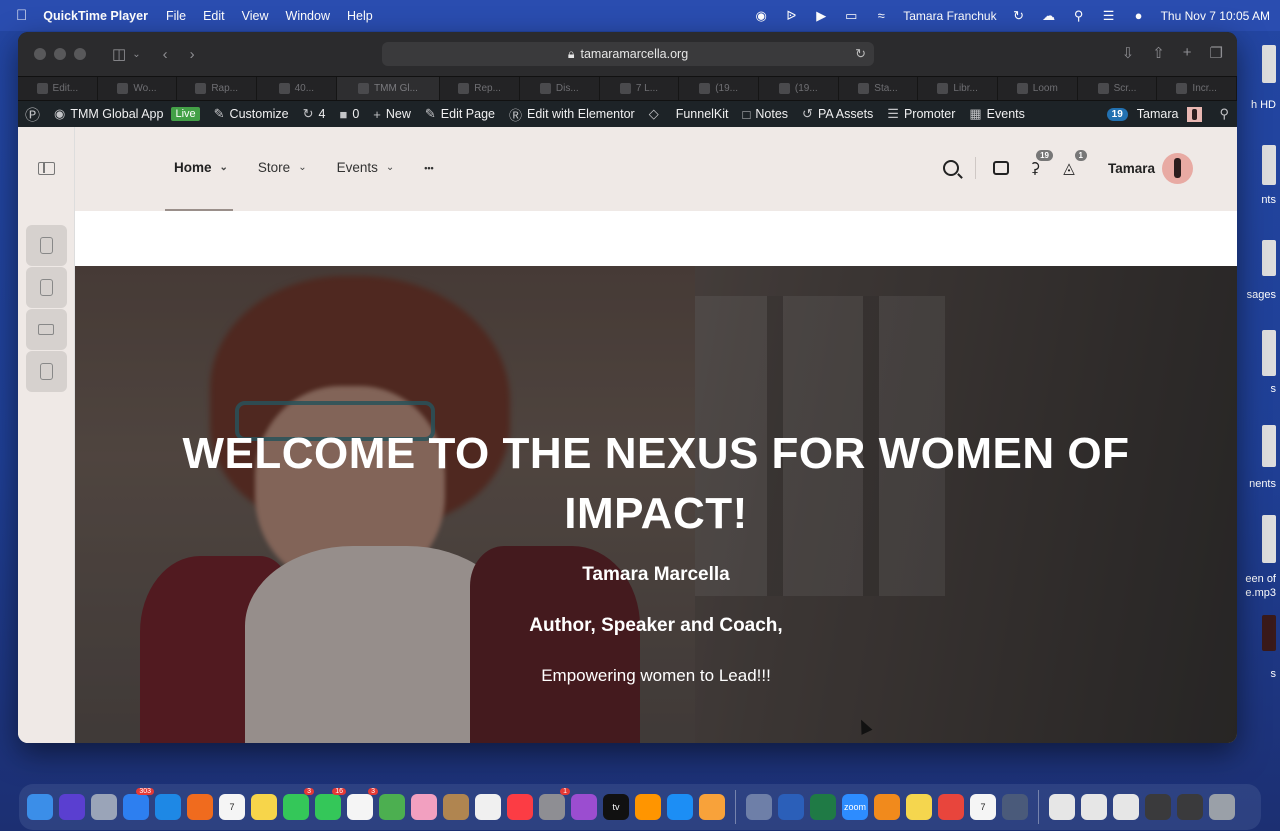  What do you see at coordinates (950, 168) in the screenshot?
I see `search-icon` at bounding box center [950, 168].